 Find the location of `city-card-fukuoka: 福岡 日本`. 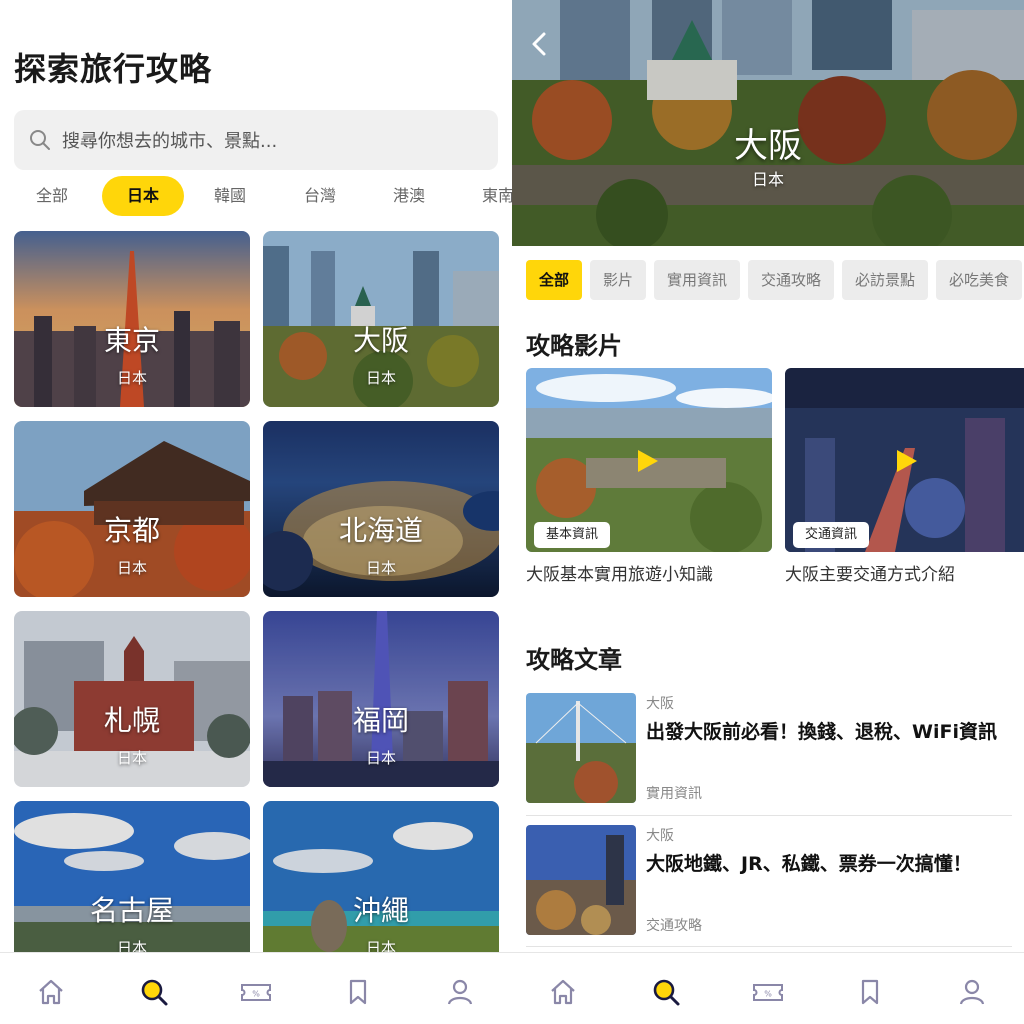

city-card-fukuoka: 福岡 日本 is located at coordinates (381, 699).